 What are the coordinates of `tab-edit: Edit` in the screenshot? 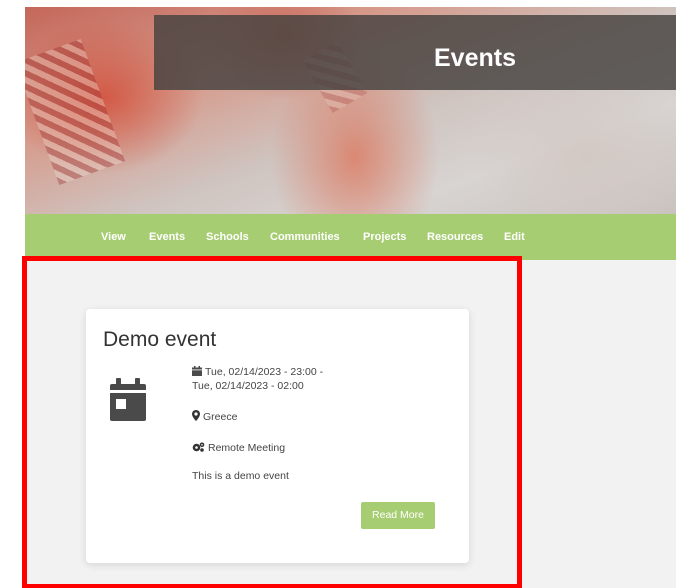 It's located at (514, 237).